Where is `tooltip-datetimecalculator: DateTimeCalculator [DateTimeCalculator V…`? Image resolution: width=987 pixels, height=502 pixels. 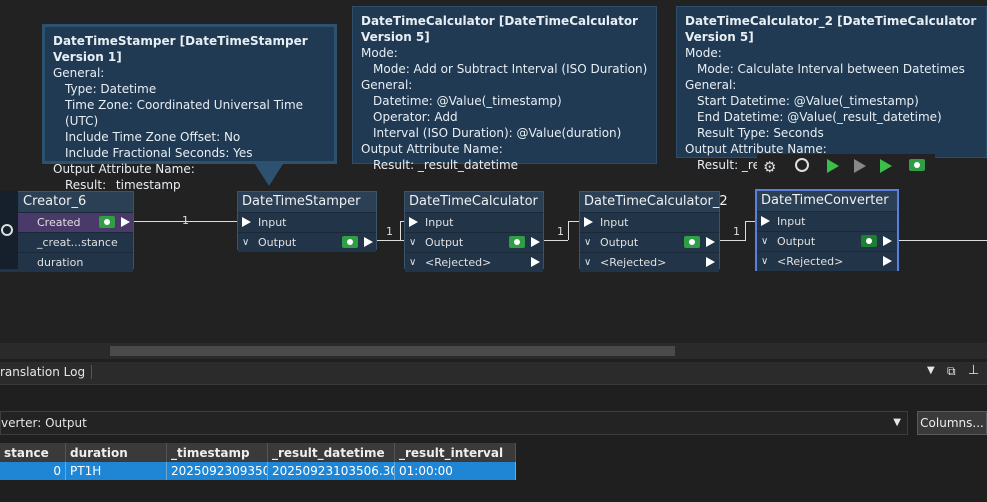 tooltip-datetimecalculator: DateTimeCalculator [DateTimeCalculator V… is located at coordinates (504, 89).